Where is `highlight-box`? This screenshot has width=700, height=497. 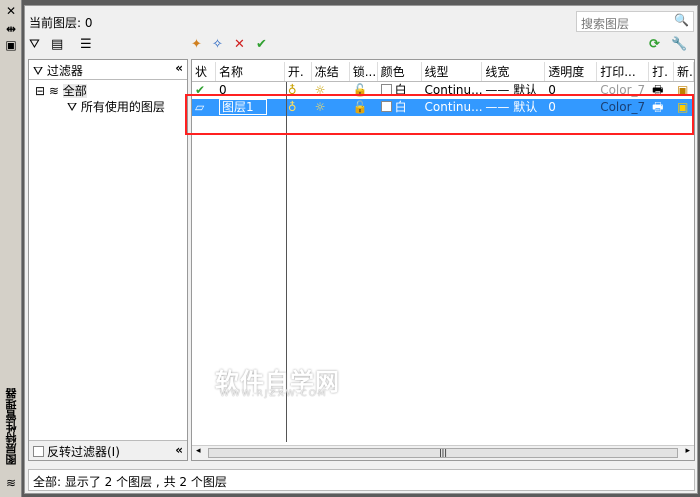
highlight-box is located at coordinates (439, 114).